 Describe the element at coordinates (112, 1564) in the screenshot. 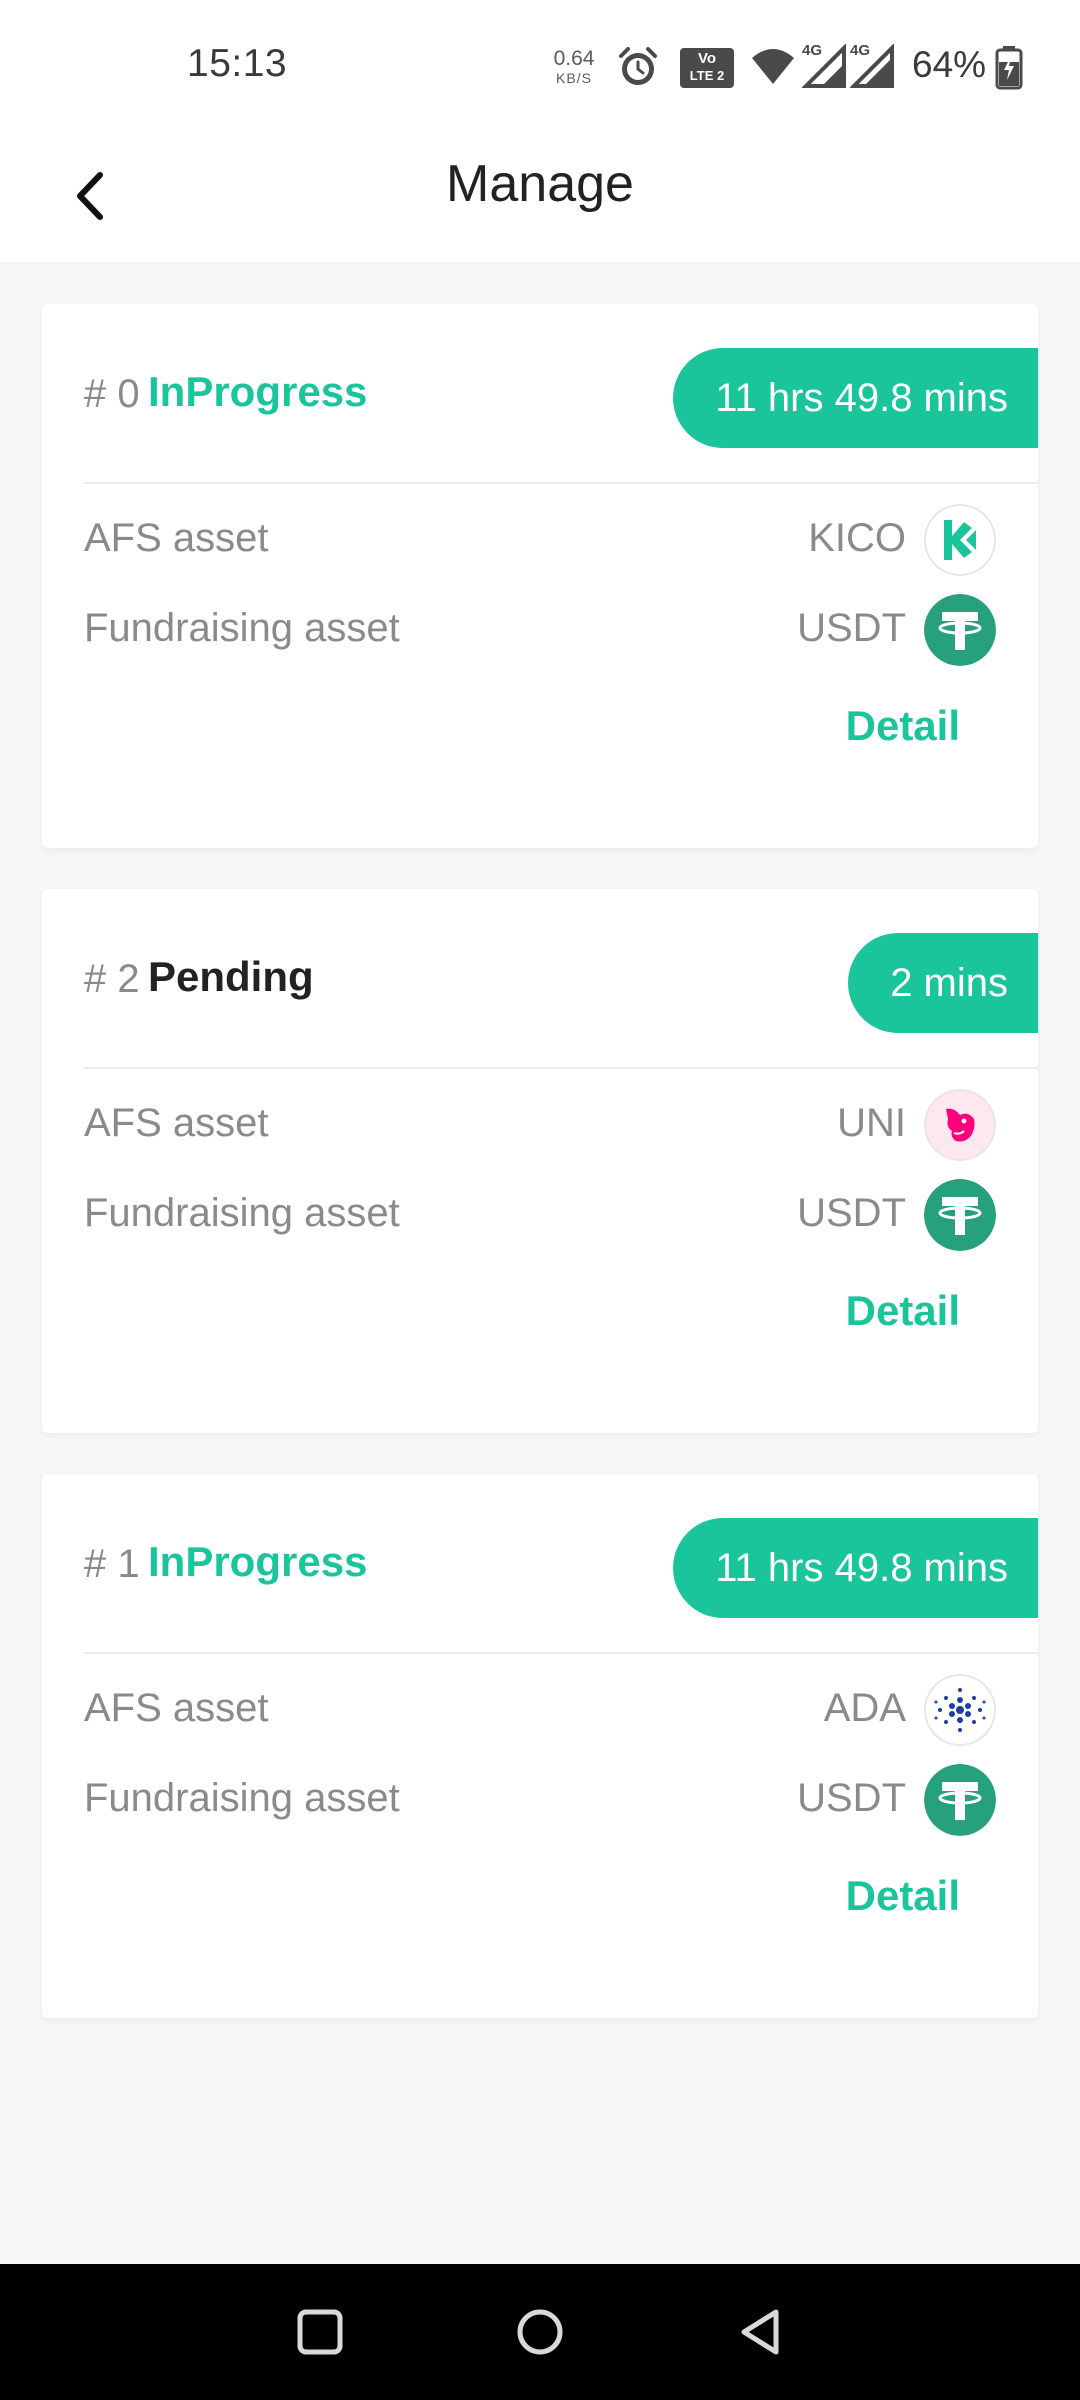

I see `card-number: # 1` at that location.